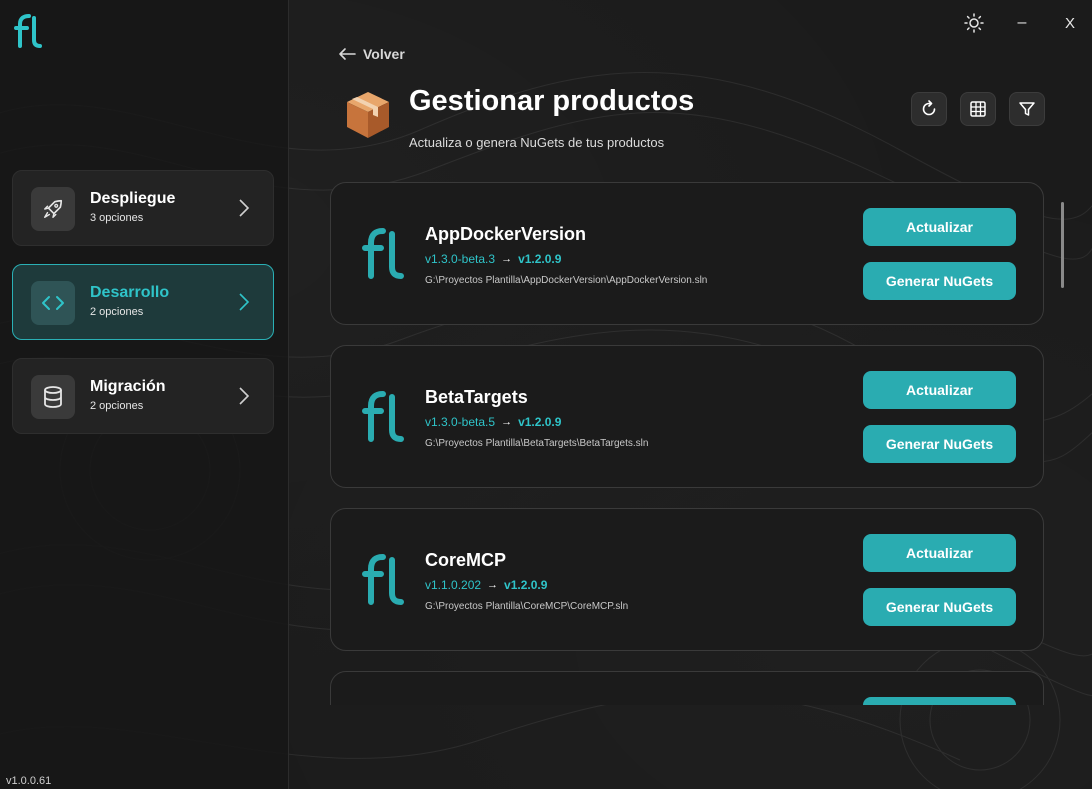 The width and height of the screenshot is (1092, 789). What do you see at coordinates (453, 585) in the screenshot?
I see `current-version: v1.1.0.202` at bounding box center [453, 585].